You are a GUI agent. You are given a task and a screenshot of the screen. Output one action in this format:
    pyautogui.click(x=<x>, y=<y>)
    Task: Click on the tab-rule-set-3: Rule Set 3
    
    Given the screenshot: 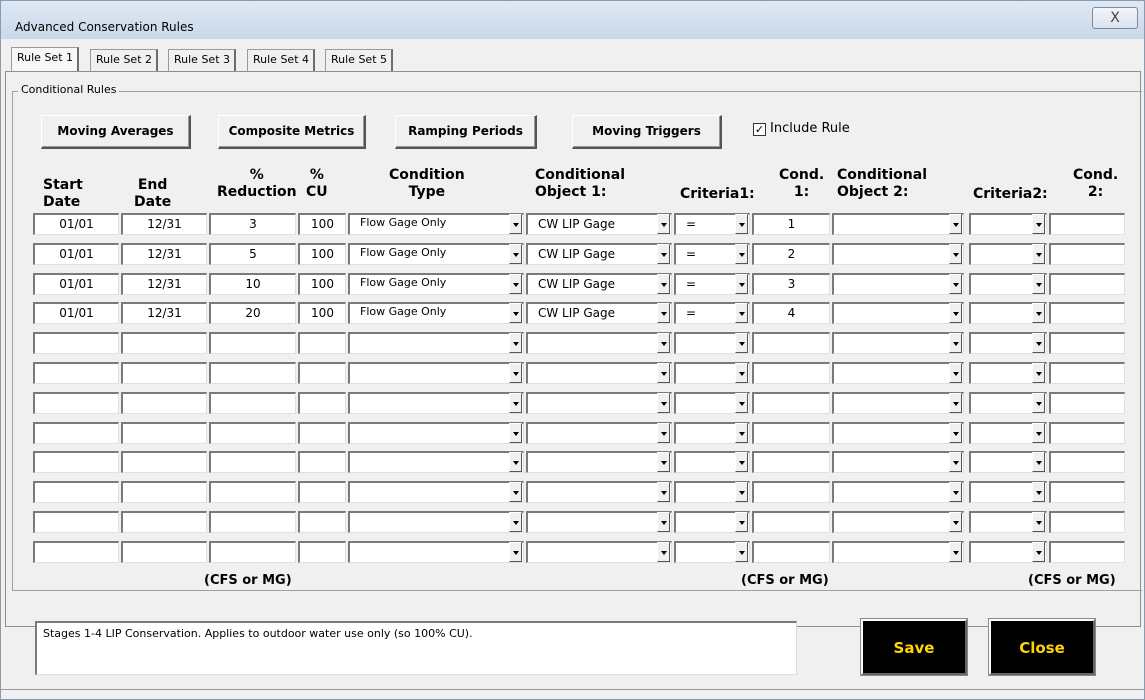 What is the action you would take?
    pyautogui.click(x=202, y=60)
    